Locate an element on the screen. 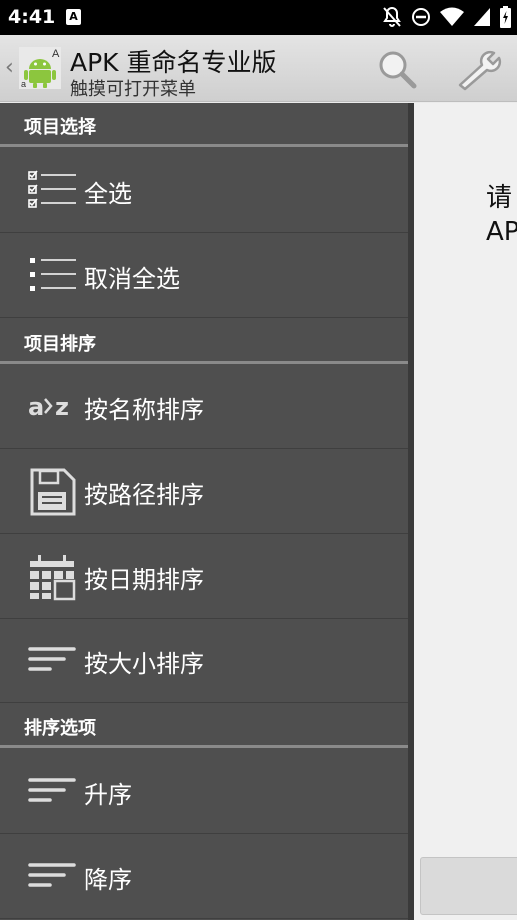  svg-text: z is located at coordinates (62, 407).